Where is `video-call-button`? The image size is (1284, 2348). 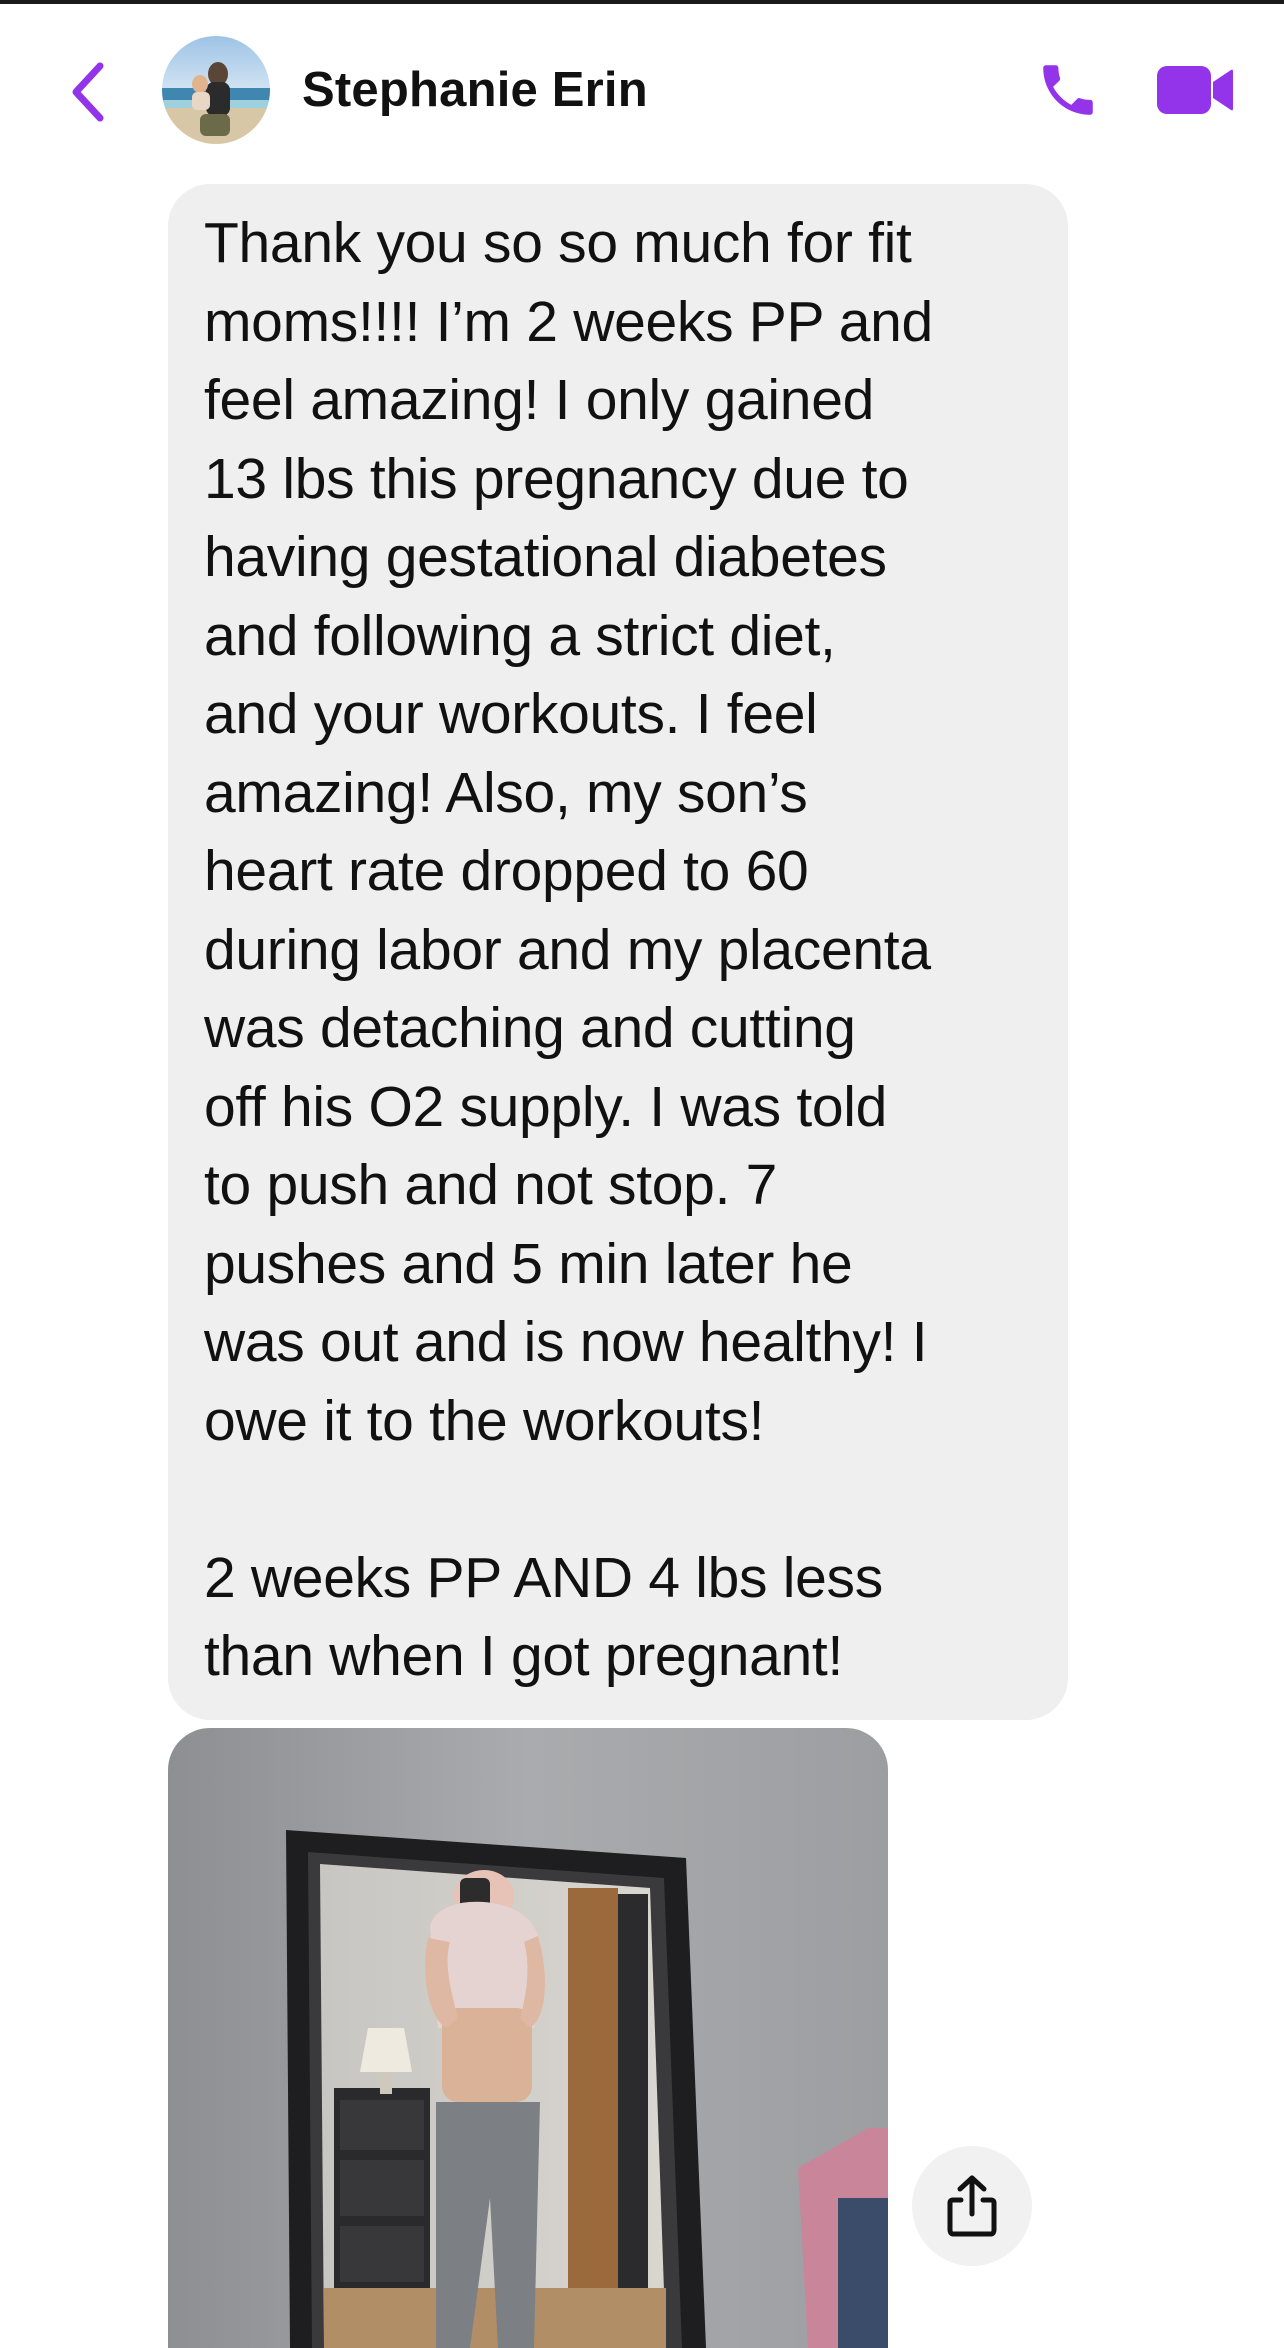
video-call-button is located at coordinates (1195, 90).